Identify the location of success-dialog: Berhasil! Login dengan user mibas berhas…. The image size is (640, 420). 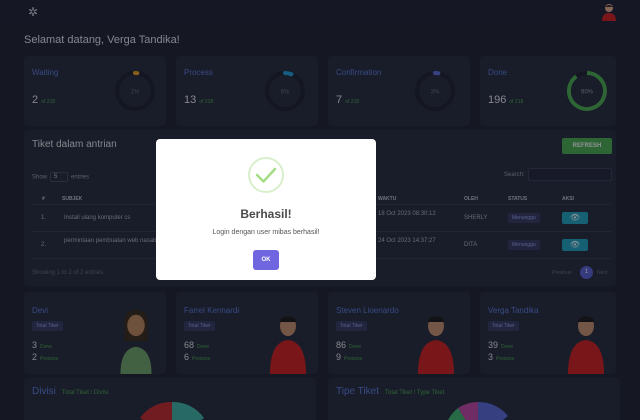
(266, 209).